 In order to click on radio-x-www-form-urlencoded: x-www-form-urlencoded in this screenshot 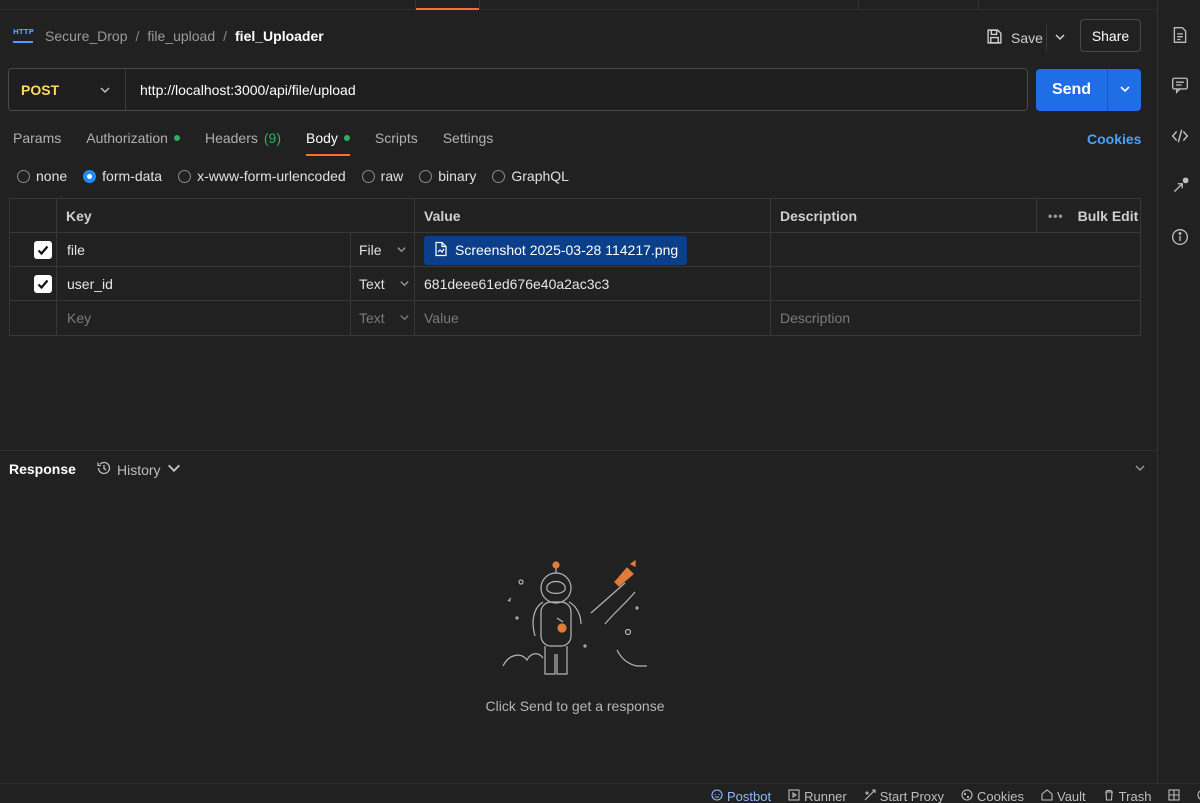, I will do `click(262, 176)`.